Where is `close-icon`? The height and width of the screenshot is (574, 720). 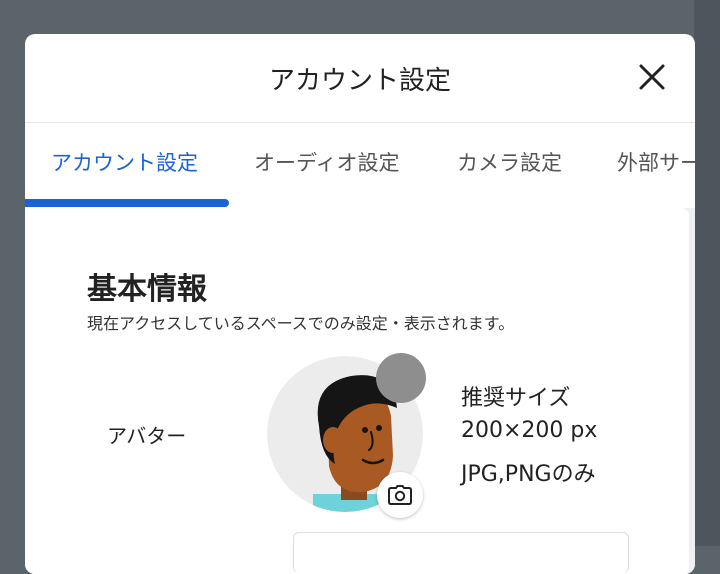
close-icon is located at coordinates (652, 77).